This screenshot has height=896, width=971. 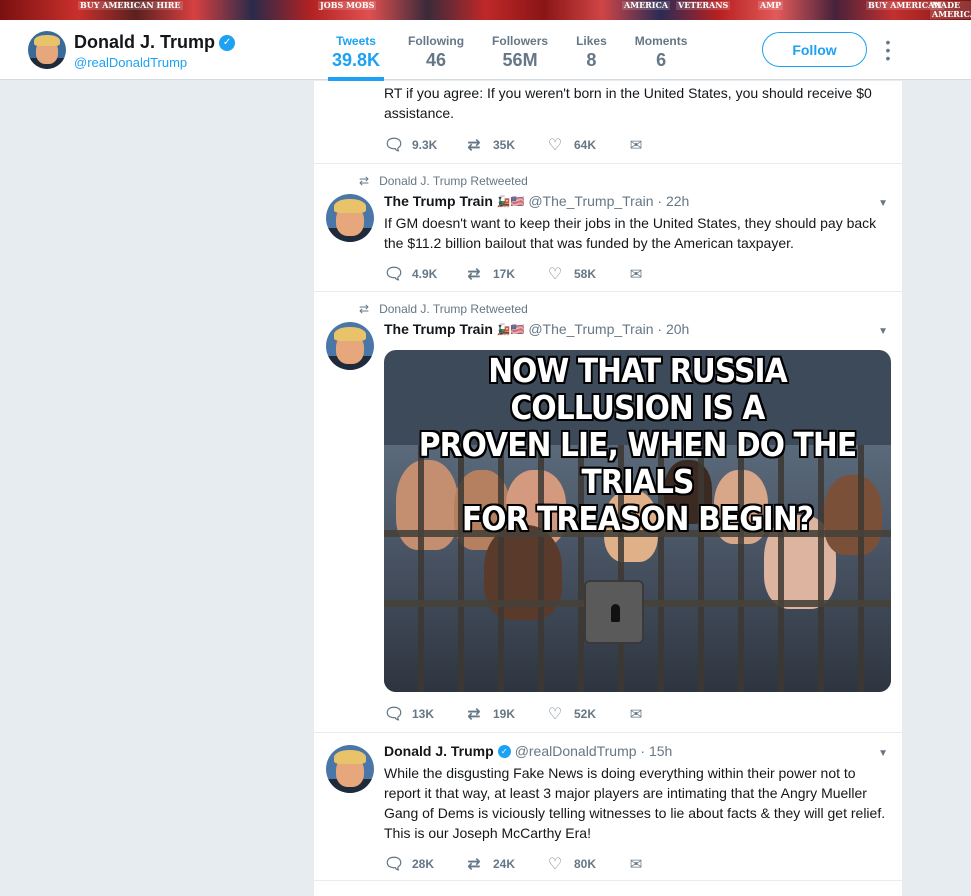 I want to click on reply-count: 9.3K, so click(x=425, y=144).